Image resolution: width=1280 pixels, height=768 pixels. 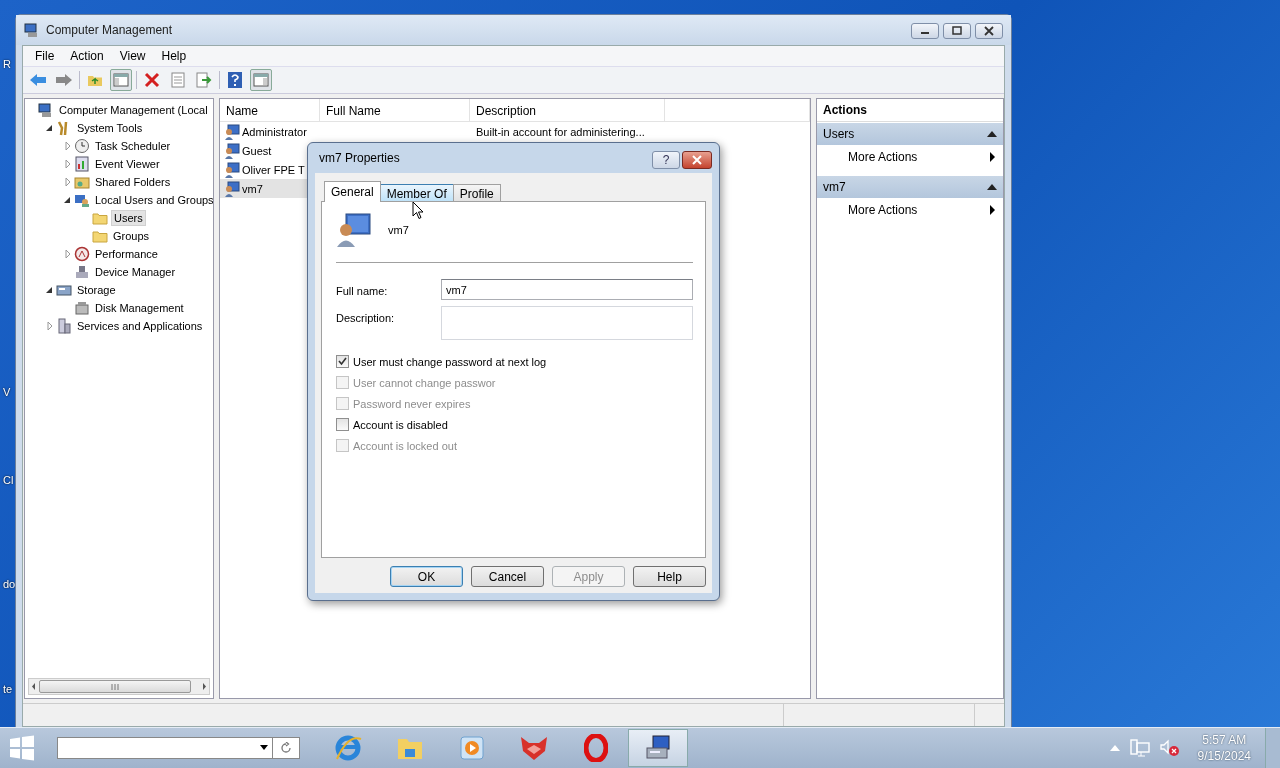 What do you see at coordinates (45, 56) in the screenshot?
I see `menu-item: File` at bounding box center [45, 56].